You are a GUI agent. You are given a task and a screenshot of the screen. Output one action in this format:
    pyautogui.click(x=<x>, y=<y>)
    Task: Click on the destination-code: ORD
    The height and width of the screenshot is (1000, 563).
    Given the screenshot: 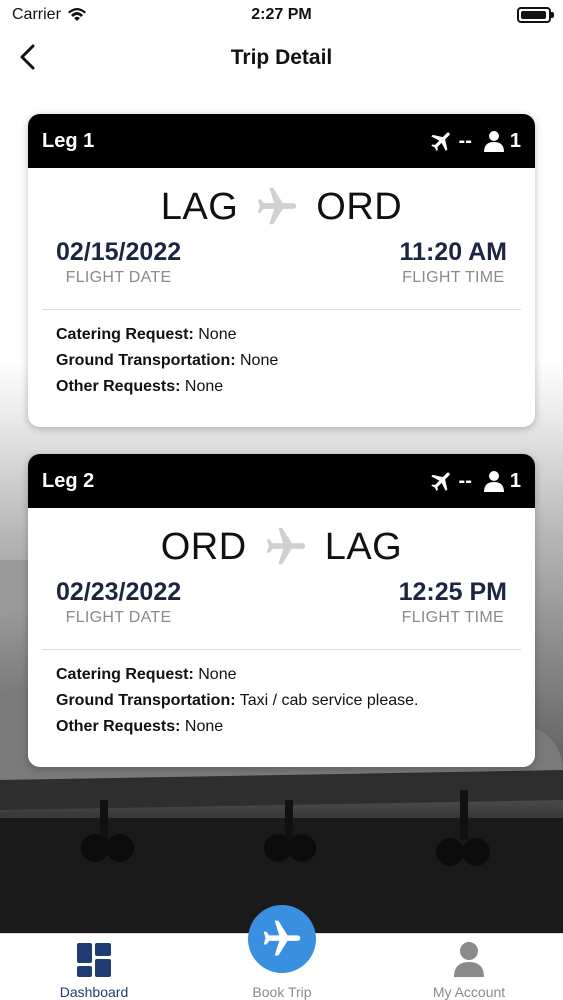 What is the action you would take?
    pyautogui.click(x=359, y=206)
    